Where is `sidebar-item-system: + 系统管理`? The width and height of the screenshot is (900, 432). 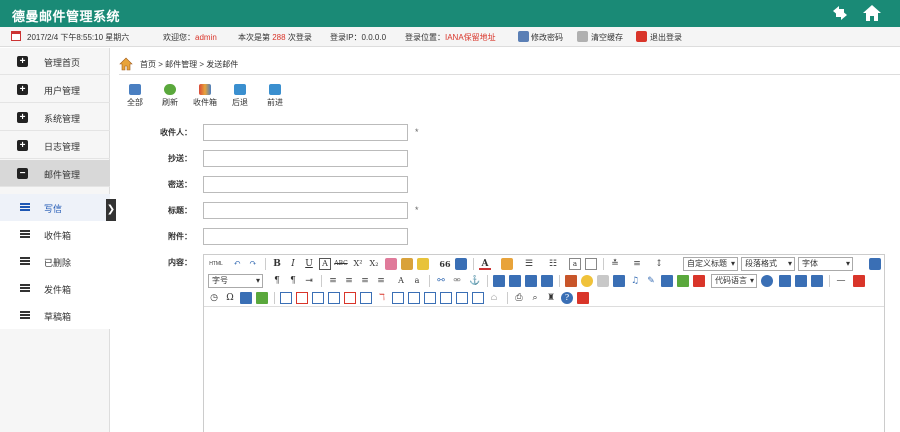
sidebar-item-system: + 系统管理 is located at coordinates (55, 117).